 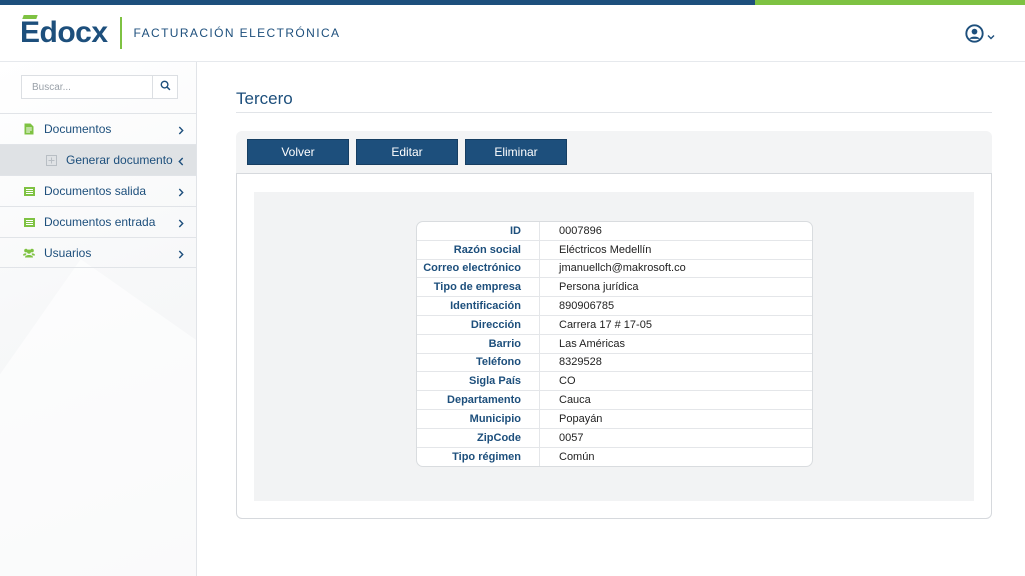 I want to click on field-value: 0007896, so click(x=676, y=231).